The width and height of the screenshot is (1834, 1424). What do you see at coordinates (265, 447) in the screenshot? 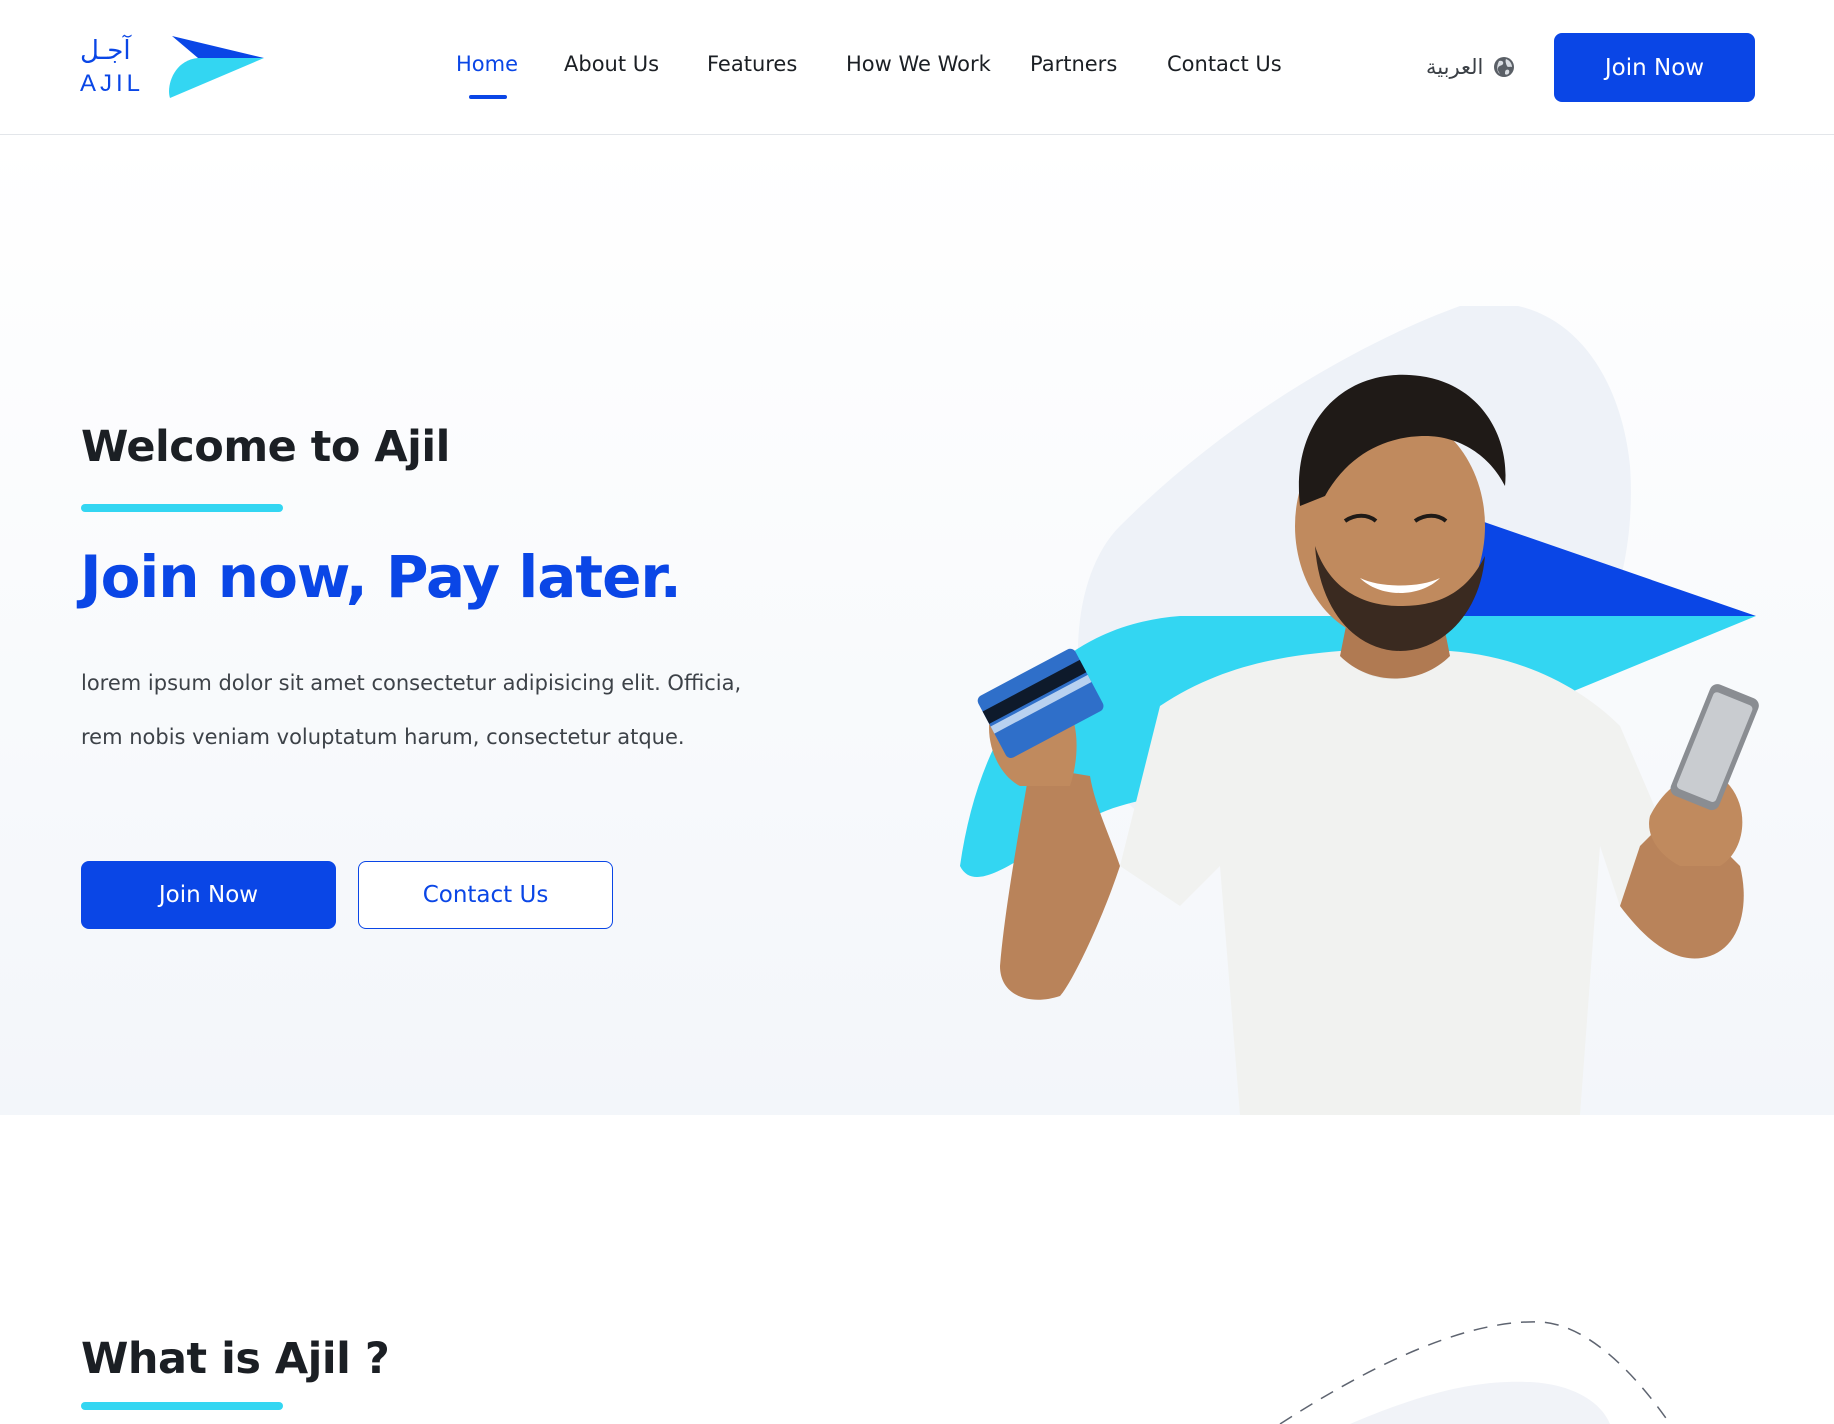
I see `hero-title: Welcome to Ajil` at bounding box center [265, 447].